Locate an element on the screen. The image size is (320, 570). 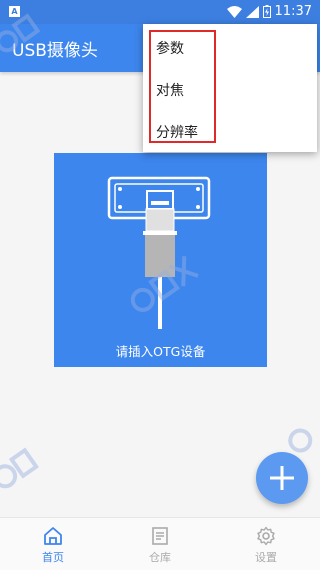
app-title: USB摄像头 is located at coordinates (55, 51).